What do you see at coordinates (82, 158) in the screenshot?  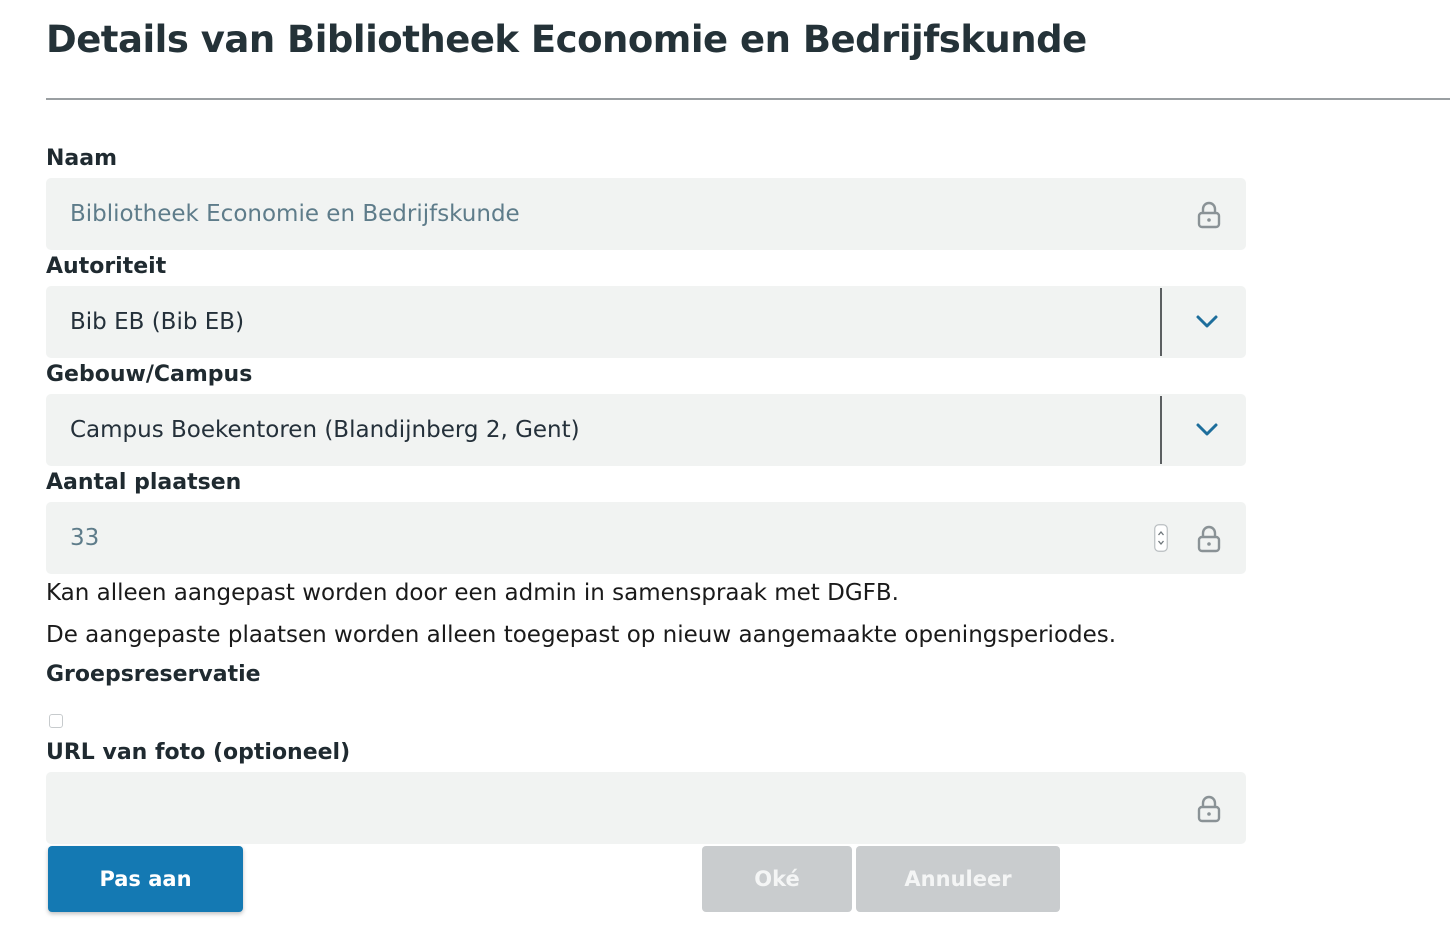 I see `naam-label: Naam` at bounding box center [82, 158].